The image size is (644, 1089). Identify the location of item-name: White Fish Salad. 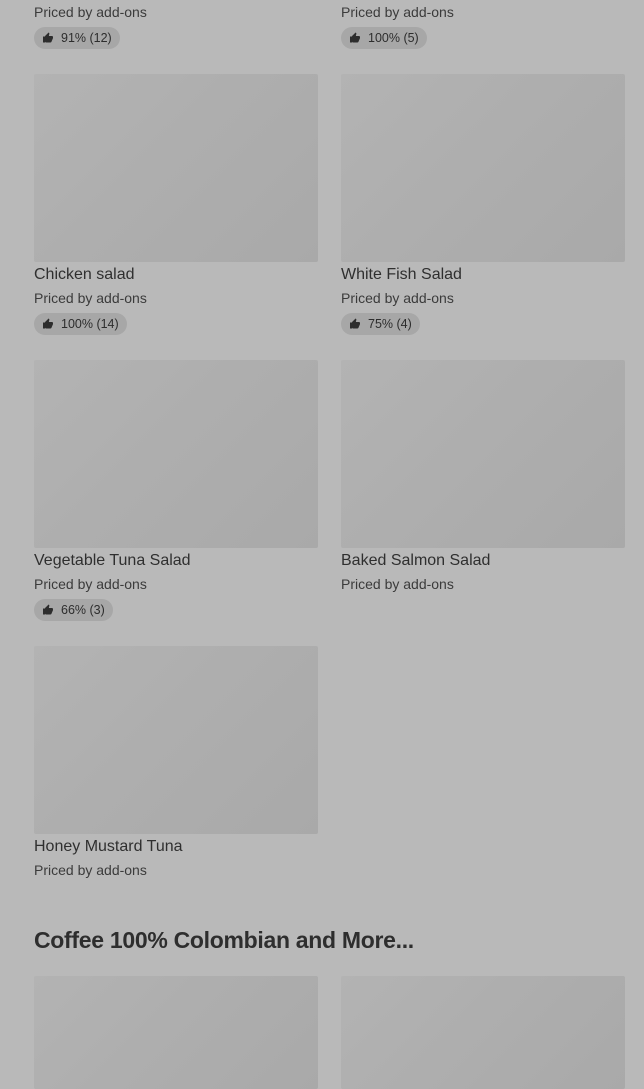
(401, 275).